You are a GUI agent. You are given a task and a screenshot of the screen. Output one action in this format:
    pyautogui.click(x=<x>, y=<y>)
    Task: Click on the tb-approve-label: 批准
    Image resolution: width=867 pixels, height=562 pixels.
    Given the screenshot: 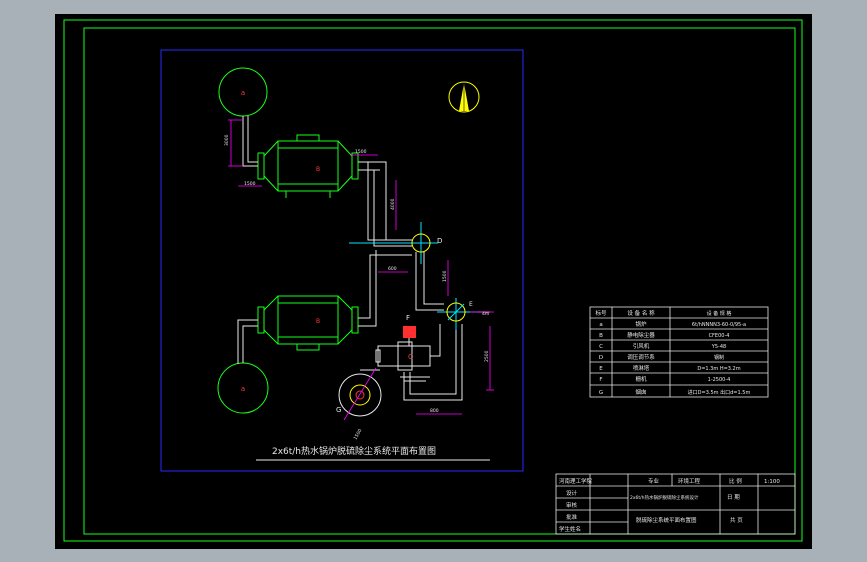 What is the action you would take?
    pyautogui.click(x=572, y=517)
    